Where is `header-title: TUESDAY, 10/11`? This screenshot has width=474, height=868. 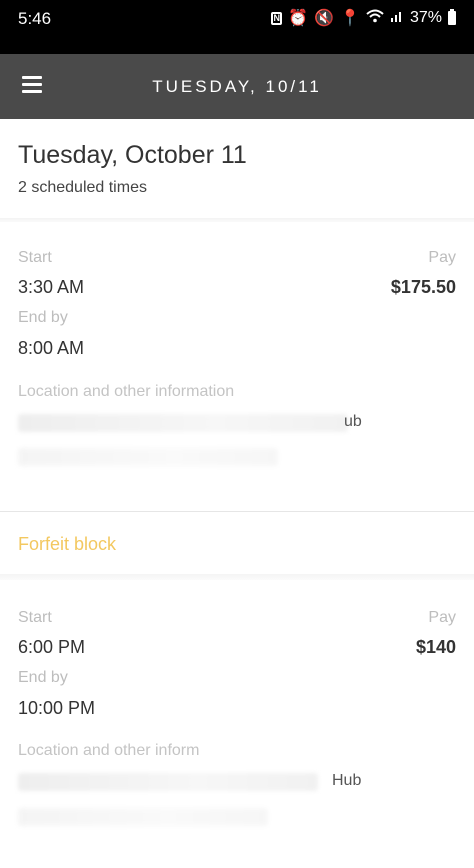
header-title: TUESDAY, 10/11 is located at coordinates (237, 86).